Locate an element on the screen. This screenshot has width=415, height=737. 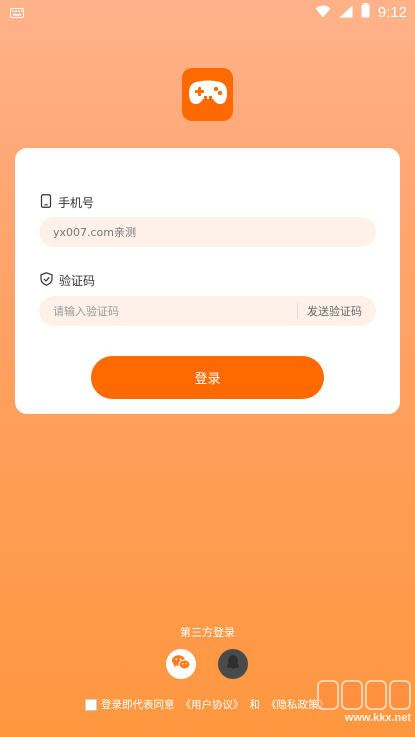
code-field: 发送验证码 is located at coordinates (207, 311).